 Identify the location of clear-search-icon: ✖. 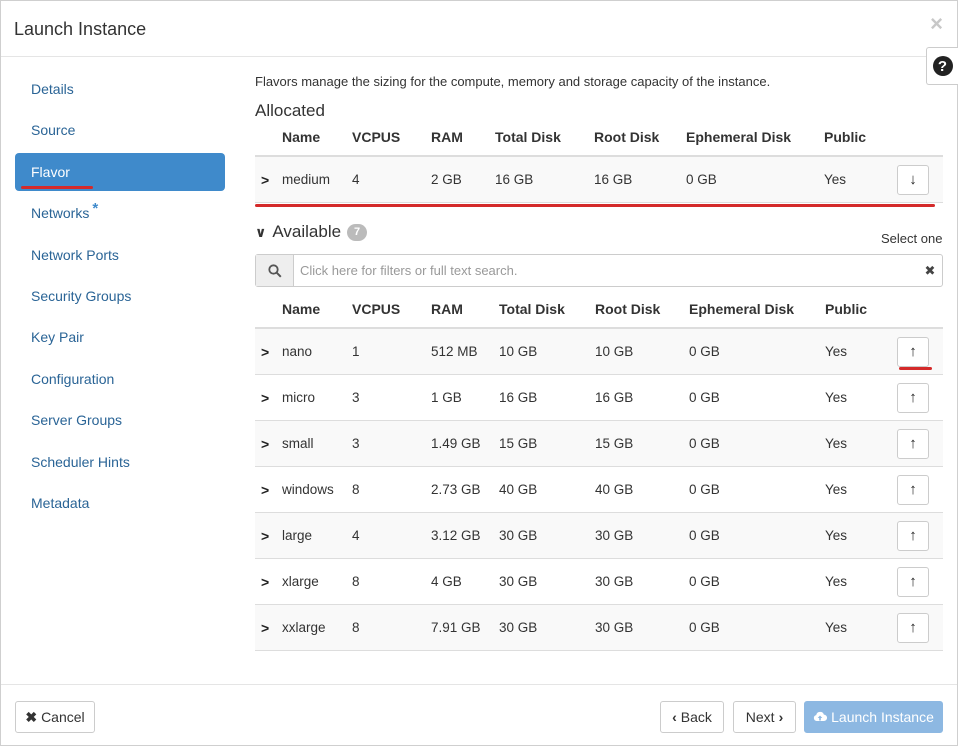
(930, 270).